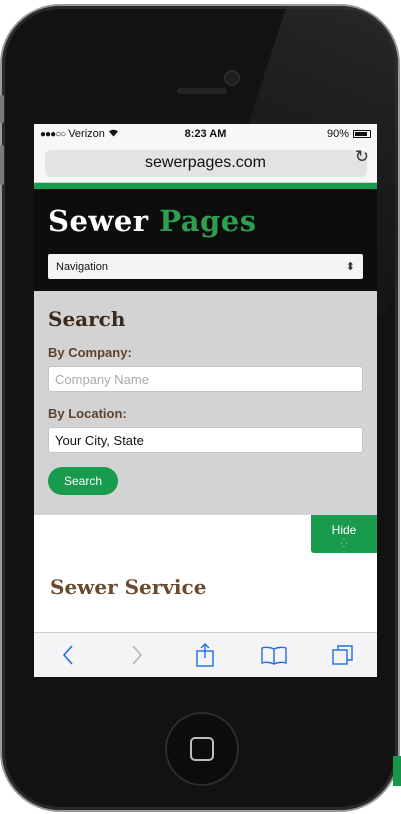 Image resolution: width=401 pixels, height=814 pixels. I want to click on company-placeholder: Company Name, so click(102, 379).